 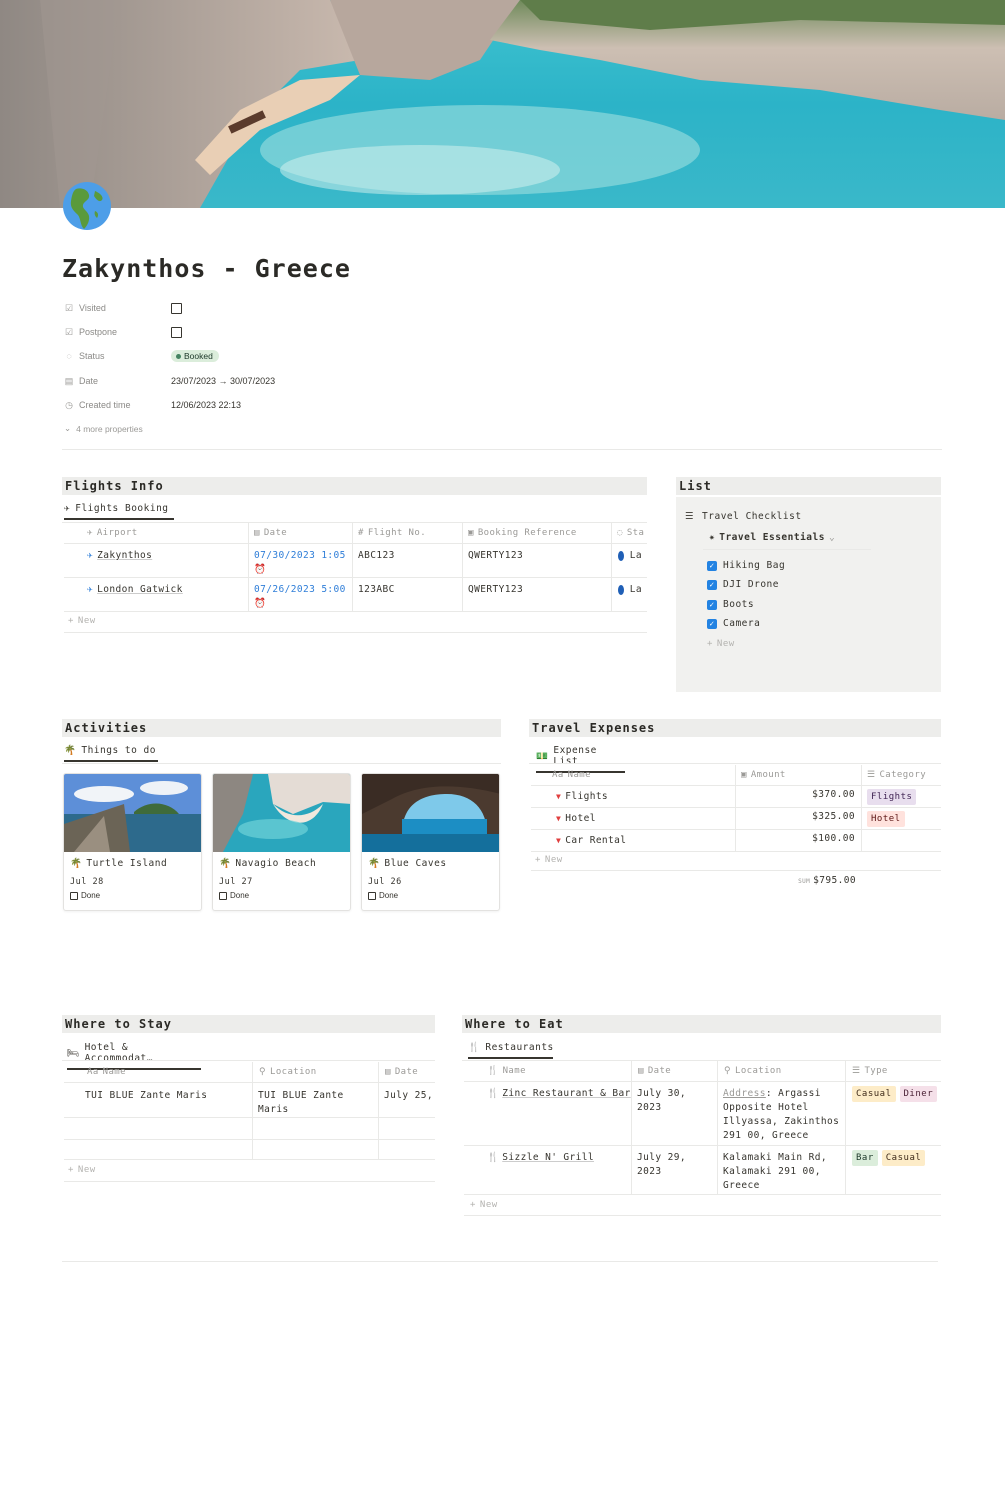 What do you see at coordinates (620, 533) in the screenshot?
I see `status-icon: ◌` at bounding box center [620, 533].